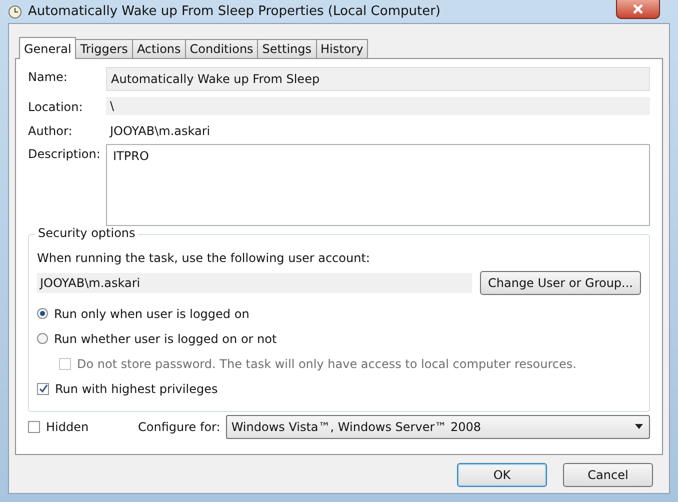 The image size is (678, 502). I want to click on field-label: Configure for:, so click(179, 427).